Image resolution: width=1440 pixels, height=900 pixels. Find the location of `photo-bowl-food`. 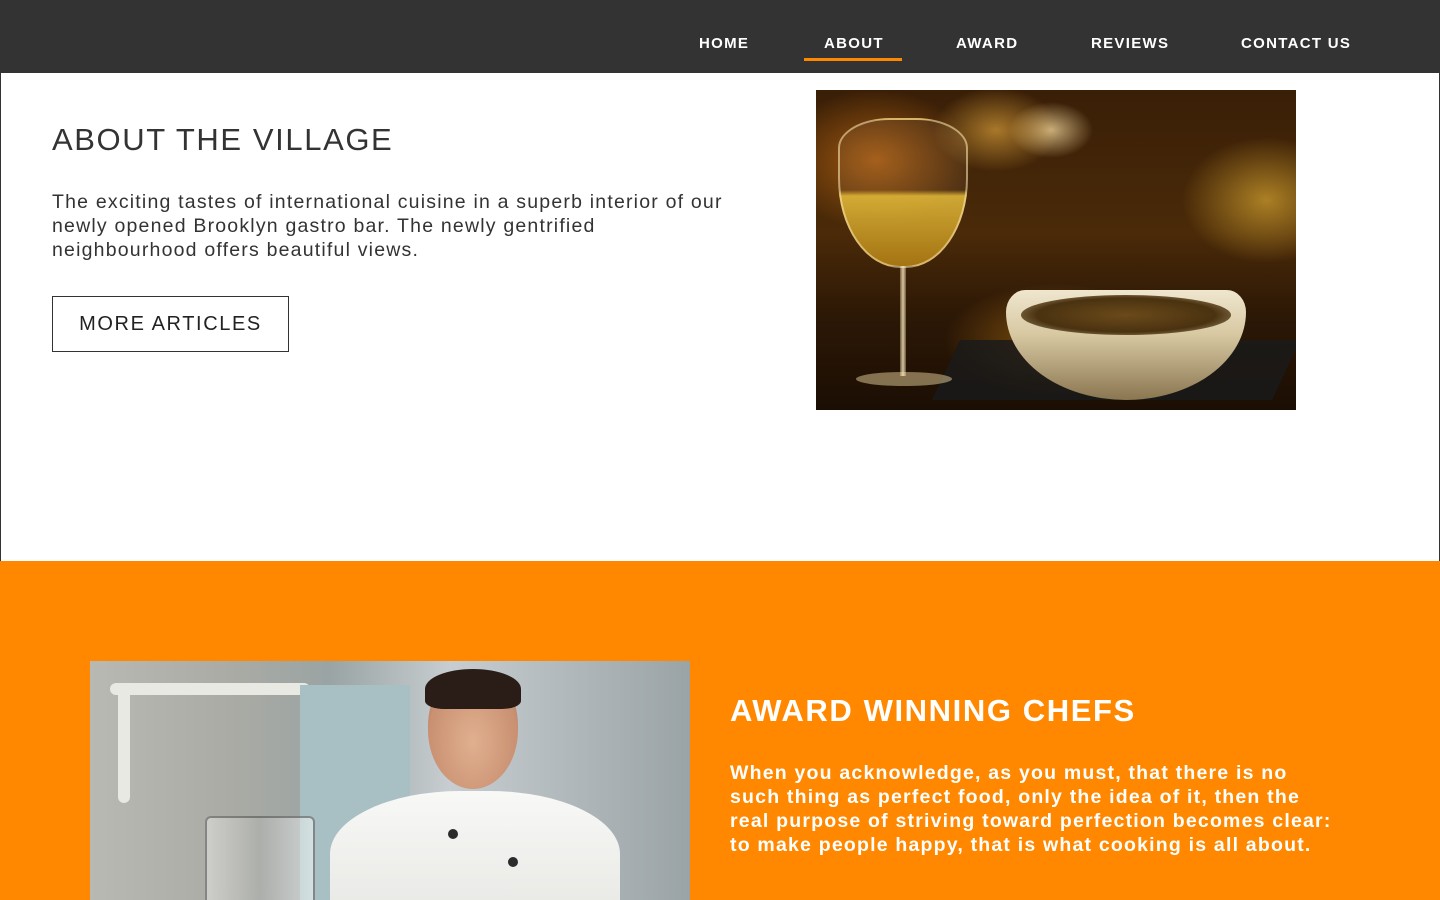

photo-bowl-food is located at coordinates (1126, 315).